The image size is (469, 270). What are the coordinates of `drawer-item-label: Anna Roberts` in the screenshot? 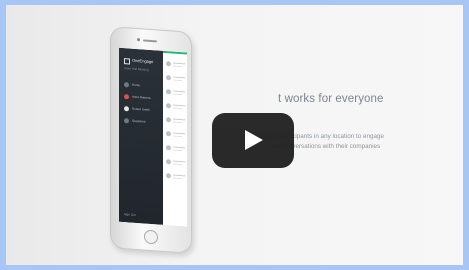 It's located at (141, 97).